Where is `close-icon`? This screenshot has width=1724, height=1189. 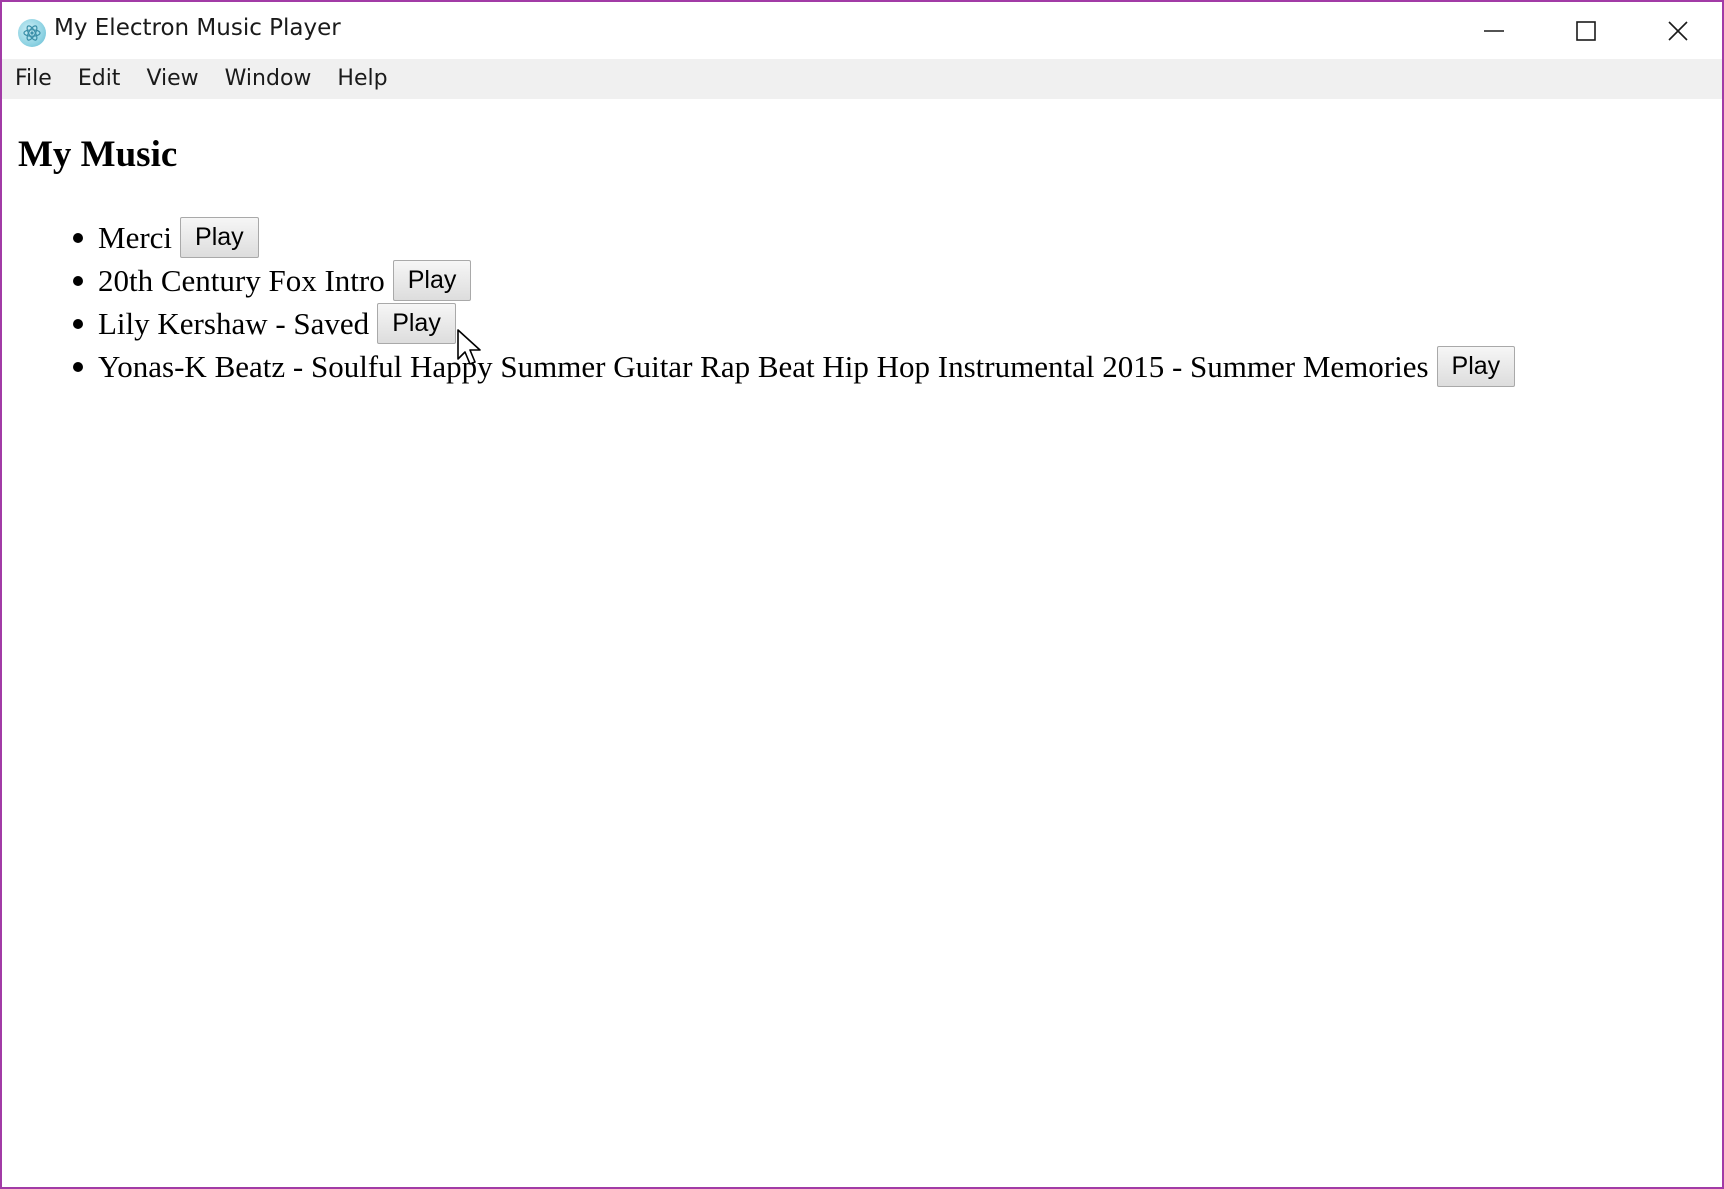 close-icon is located at coordinates (1678, 30).